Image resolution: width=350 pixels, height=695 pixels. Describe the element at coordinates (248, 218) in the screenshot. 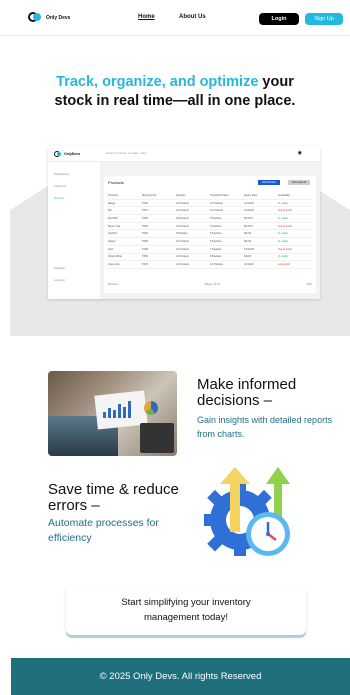

I see `table-cell: 5/12/22` at that location.